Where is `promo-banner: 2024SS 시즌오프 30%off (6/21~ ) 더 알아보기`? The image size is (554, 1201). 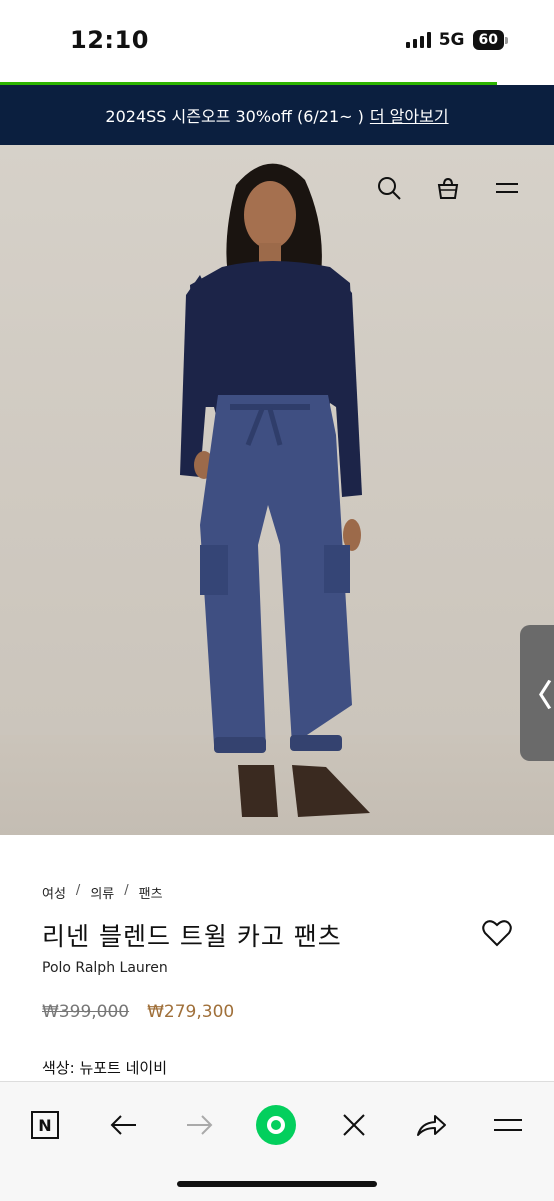 promo-banner: 2024SS 시즌오프 30%off (6/21~ ) 더 알아보기 is located at coordinates (277, 115).